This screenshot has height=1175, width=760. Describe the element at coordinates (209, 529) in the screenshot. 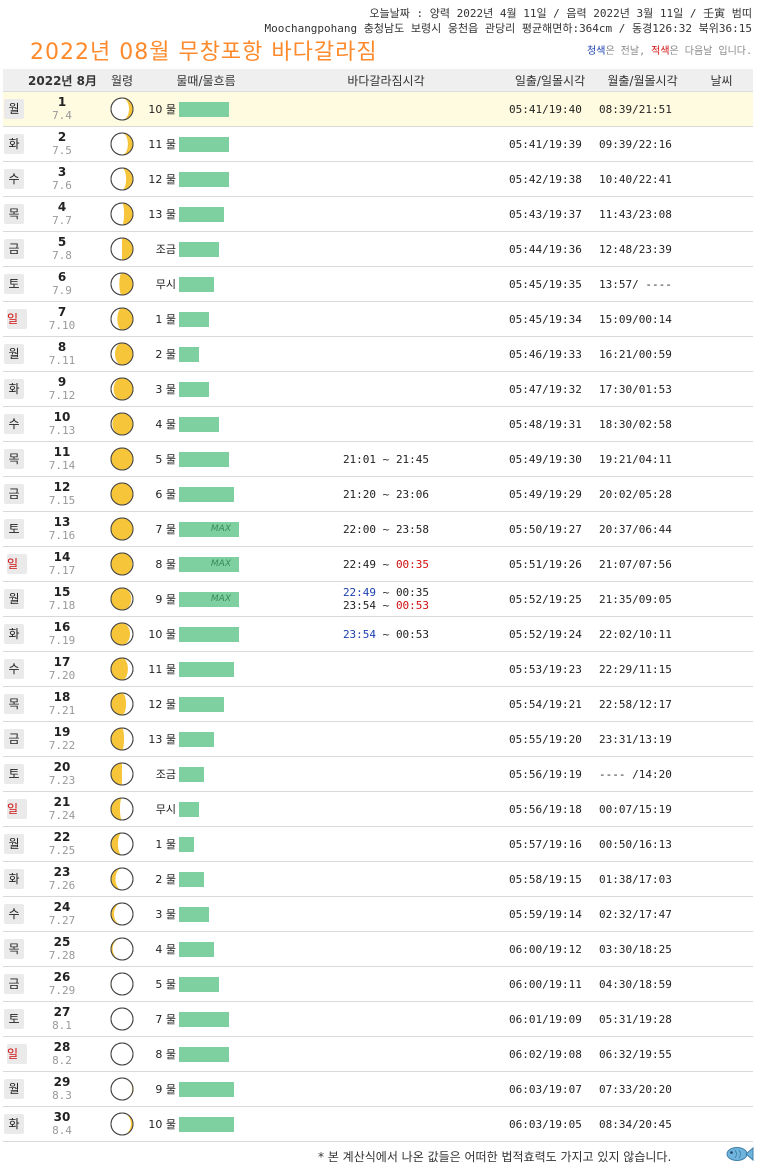

I see `tide-flow-bar: MAX` at that location.